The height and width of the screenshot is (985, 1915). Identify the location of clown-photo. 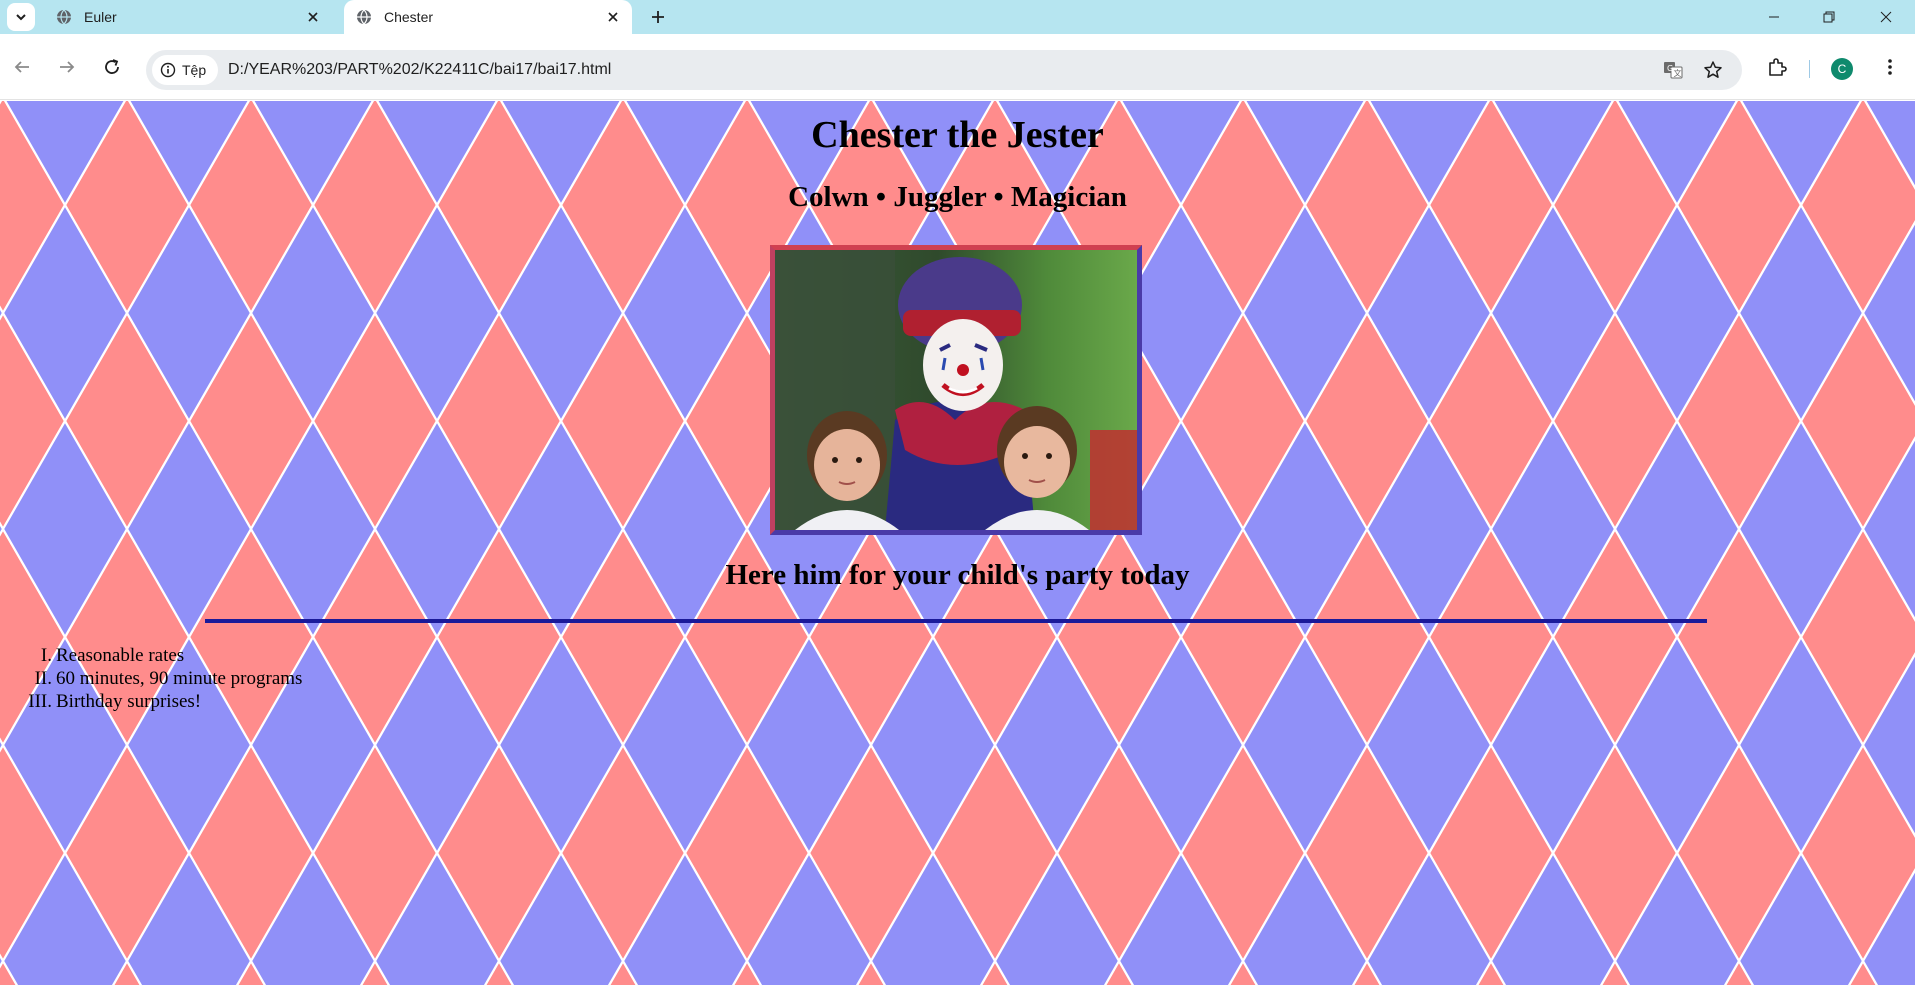
(956, 390).